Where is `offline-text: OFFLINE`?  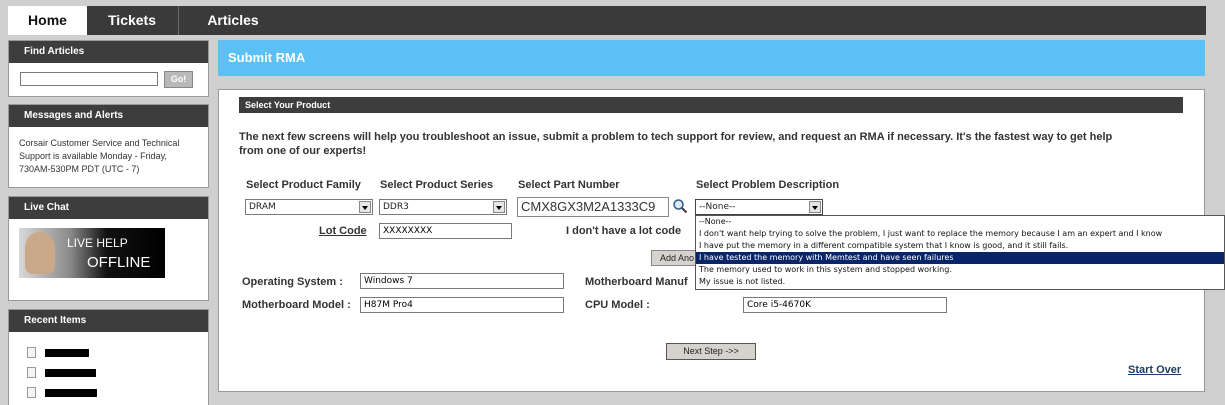 offline-text: OFFLINE is located at coordinates (119, 262).